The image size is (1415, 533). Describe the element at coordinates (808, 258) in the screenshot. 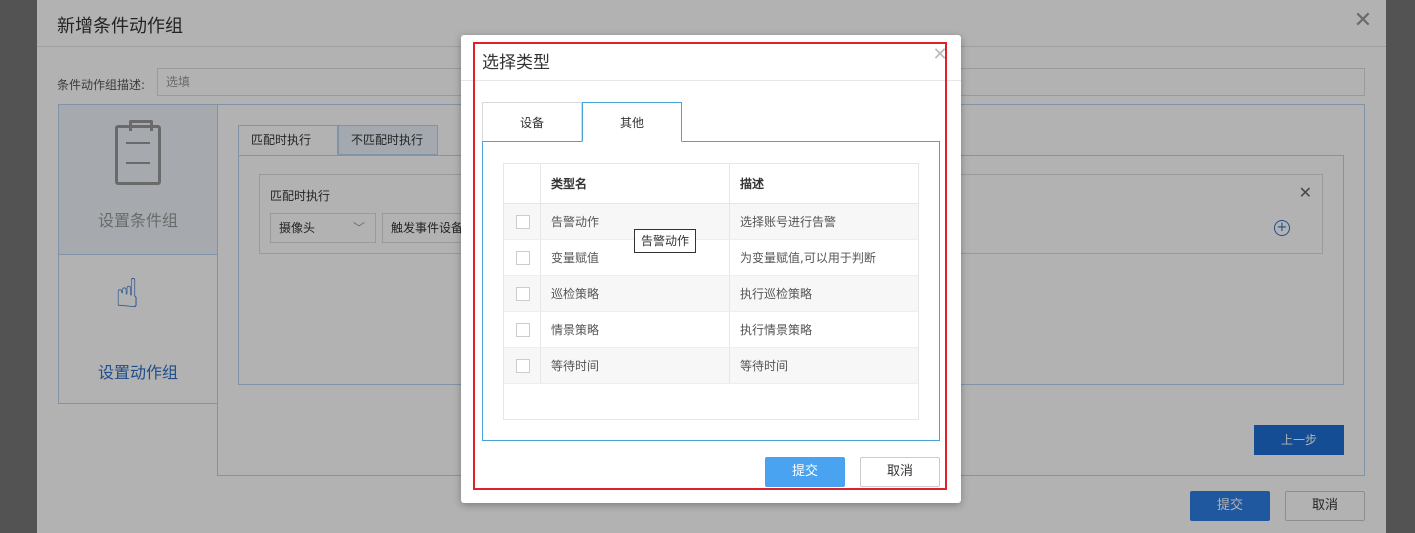

I see `row-description: 为变量赋值,可以用于判断` at that location.